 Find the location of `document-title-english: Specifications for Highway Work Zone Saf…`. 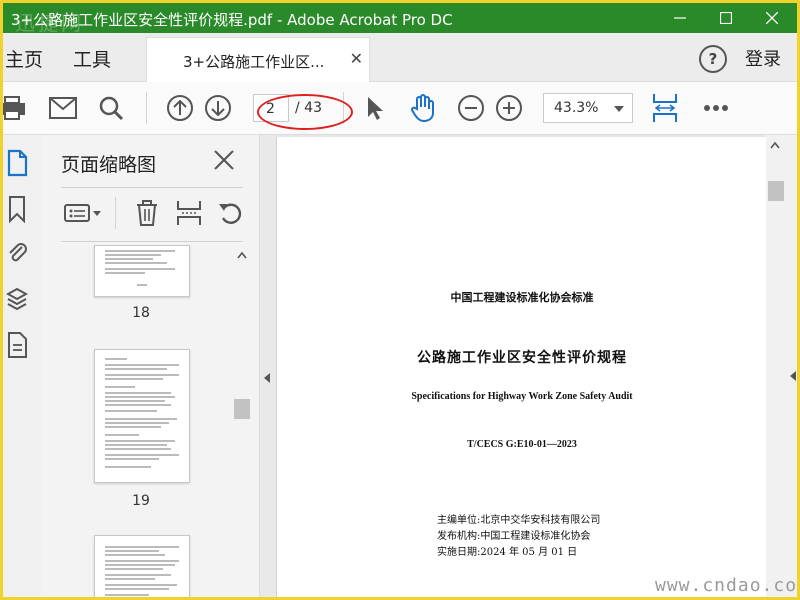

document-title-english: Specifications for Highway Work Zone Saf… is located at coordinates (522, 396).